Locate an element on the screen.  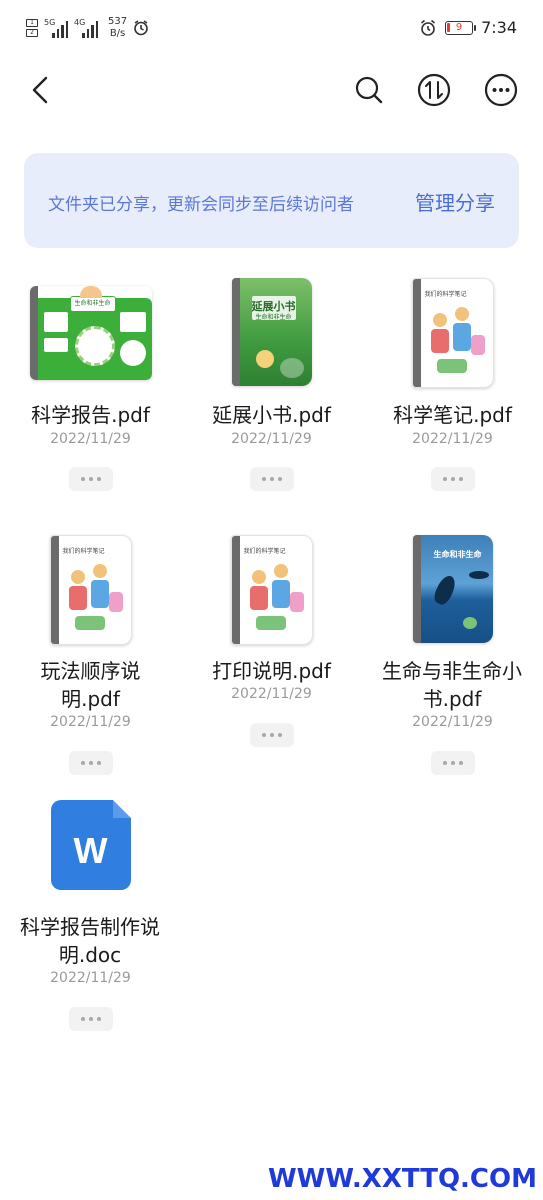
ocean-book-thumbnail: 生命和非生命 is located at coordinates (452, 589).